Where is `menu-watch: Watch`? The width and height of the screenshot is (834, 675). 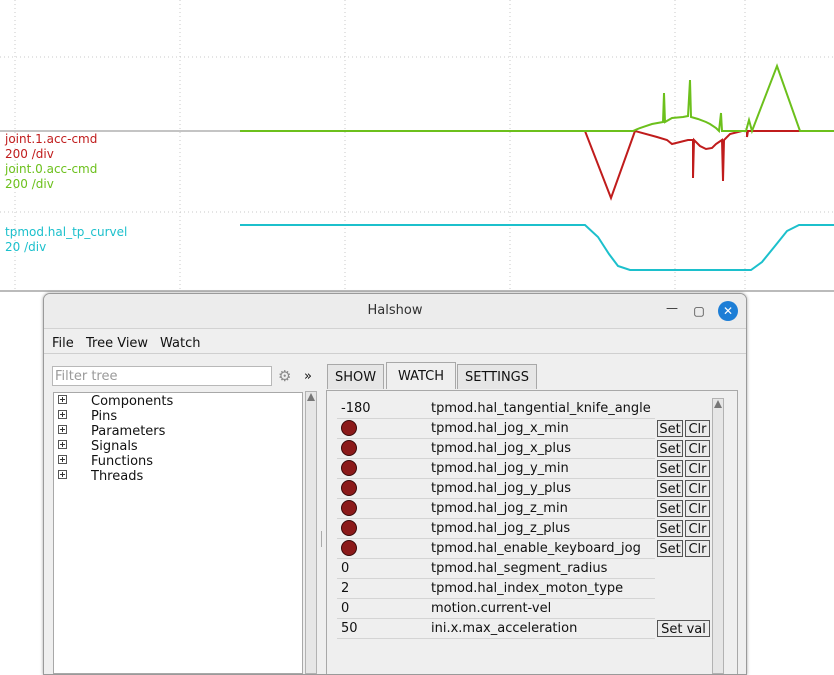
menu-watch: Watch is located at coordinates (180, 343).